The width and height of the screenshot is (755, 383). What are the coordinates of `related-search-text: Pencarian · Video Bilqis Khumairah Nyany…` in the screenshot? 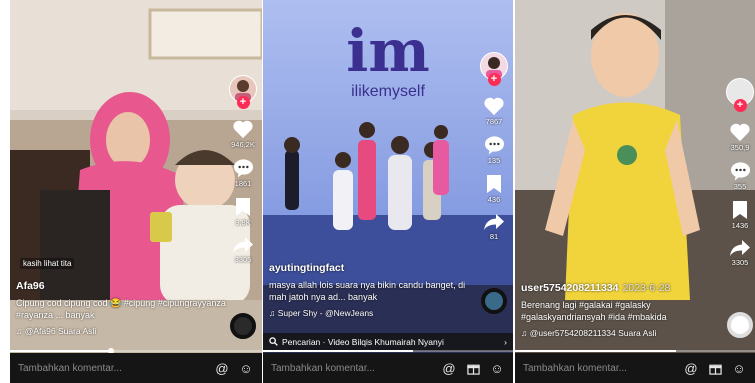 It's located at (363, 342).